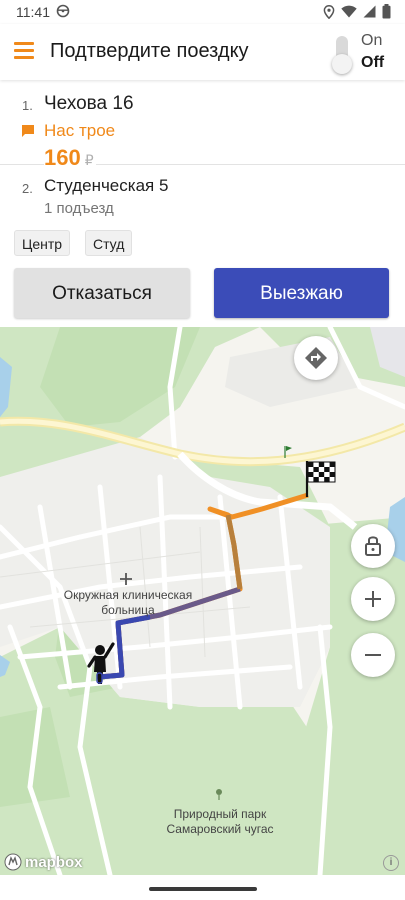 Image resolution: width=405 pixels, height=900 pixels. Describe the element at coordinates (128, 602) in the screenshot. I see `hospital-label: Окружная клиническая больница` at that location.